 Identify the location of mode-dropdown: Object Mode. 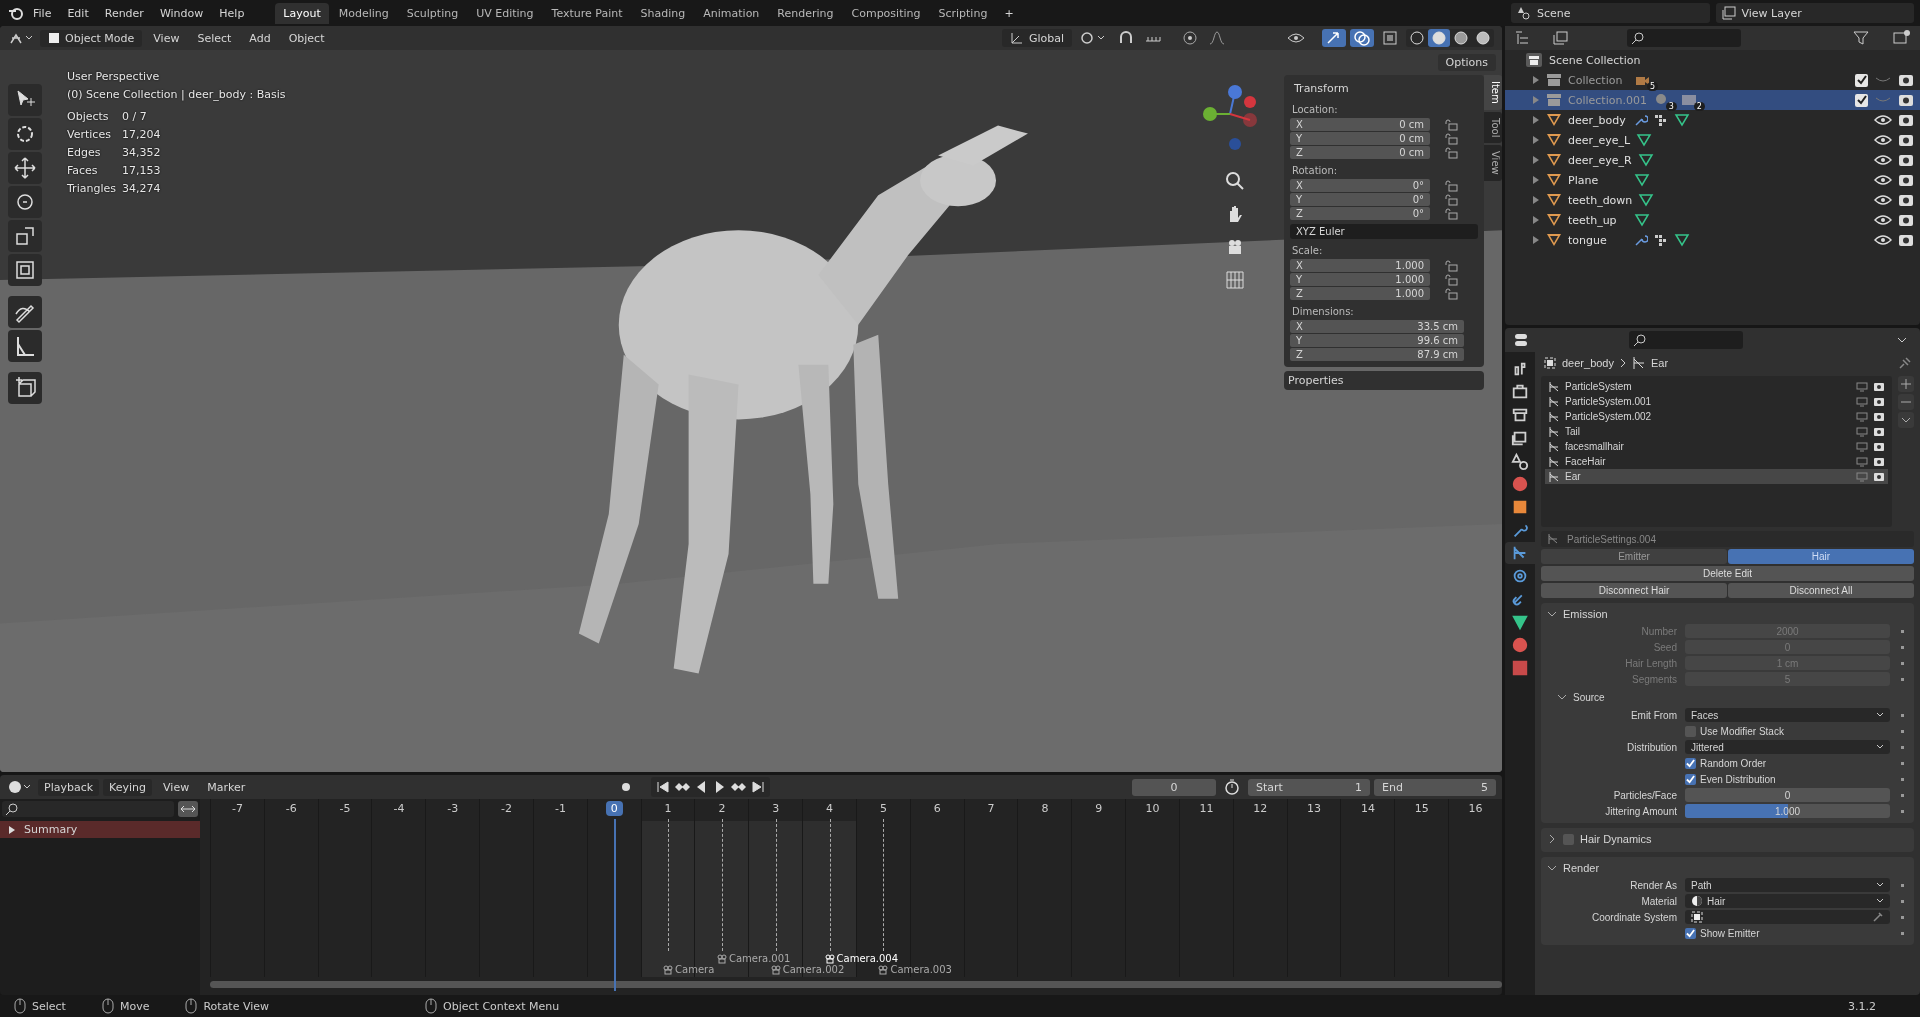
(91, 38).